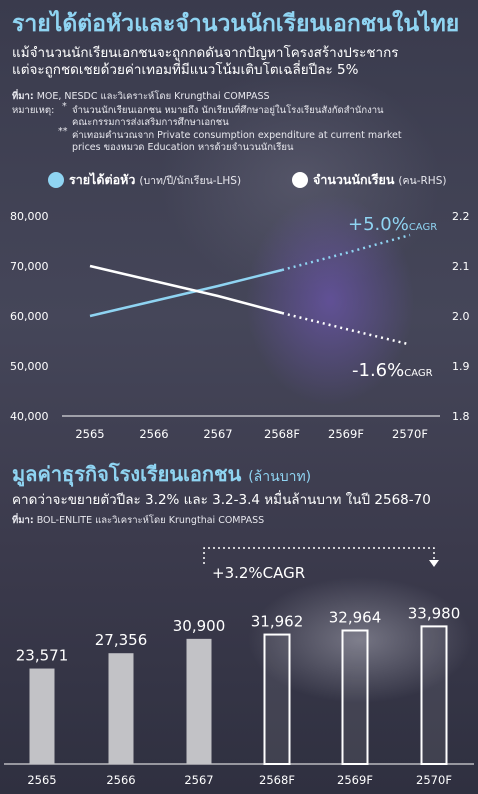 The image size is (478, 794). Describe the element at coordinates (461, 416) in the screenshot. I see `y-right-tick-label: 1.8` at that location.